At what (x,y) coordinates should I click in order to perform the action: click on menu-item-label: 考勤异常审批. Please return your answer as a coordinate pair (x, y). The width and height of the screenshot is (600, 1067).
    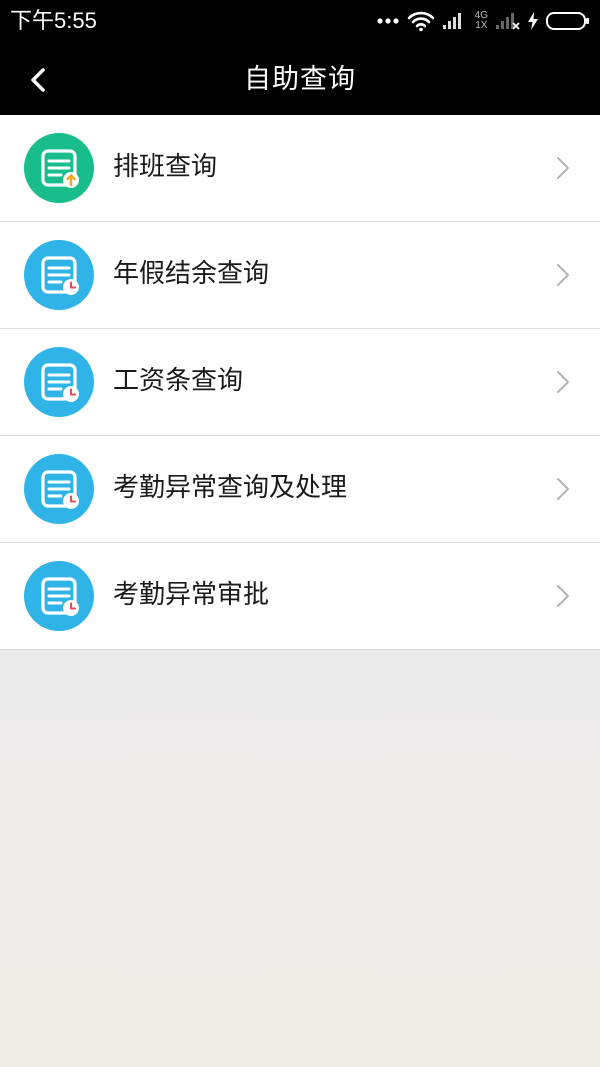
    Looking at the image, I should click on (191, 595).